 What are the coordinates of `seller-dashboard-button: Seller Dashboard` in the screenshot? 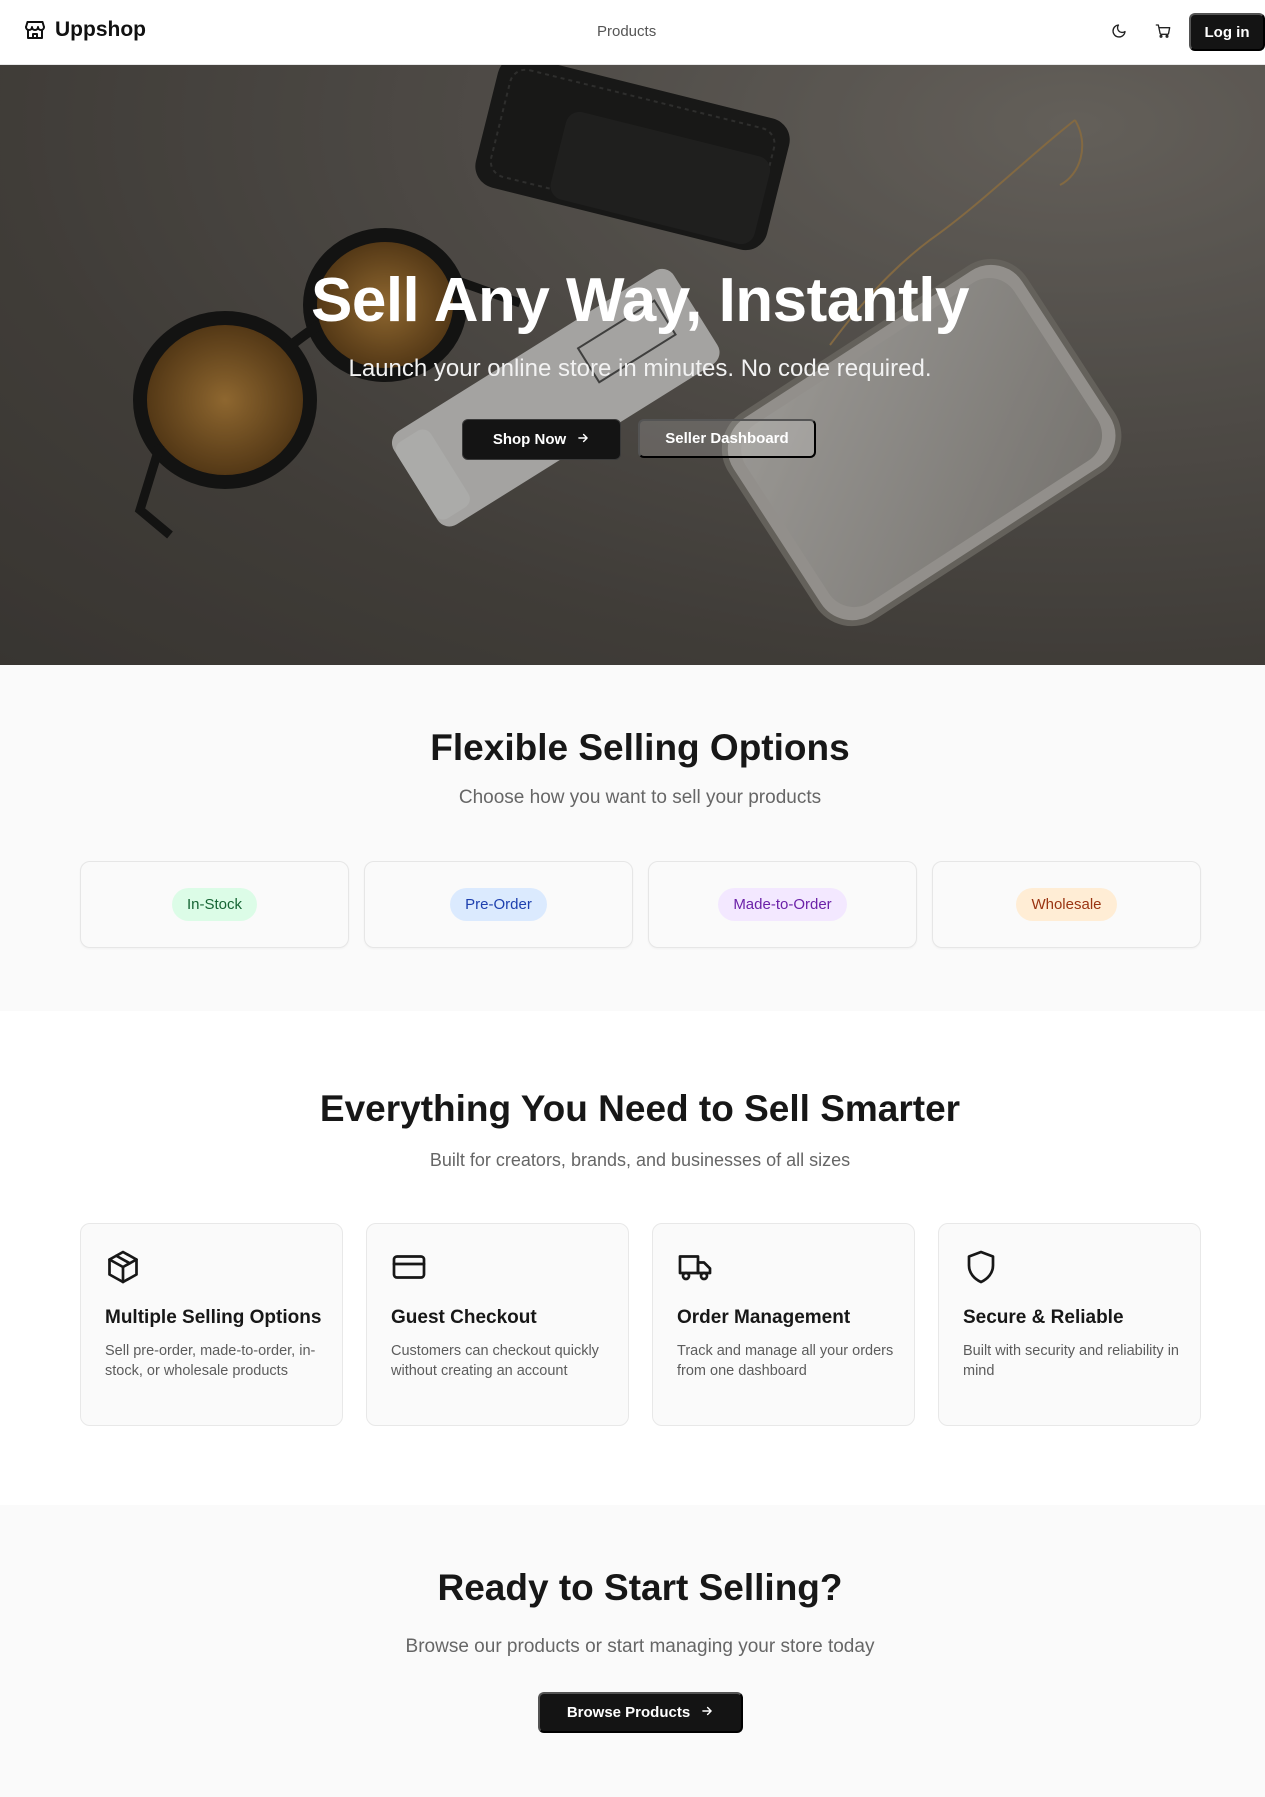 It's located at (727, 438).